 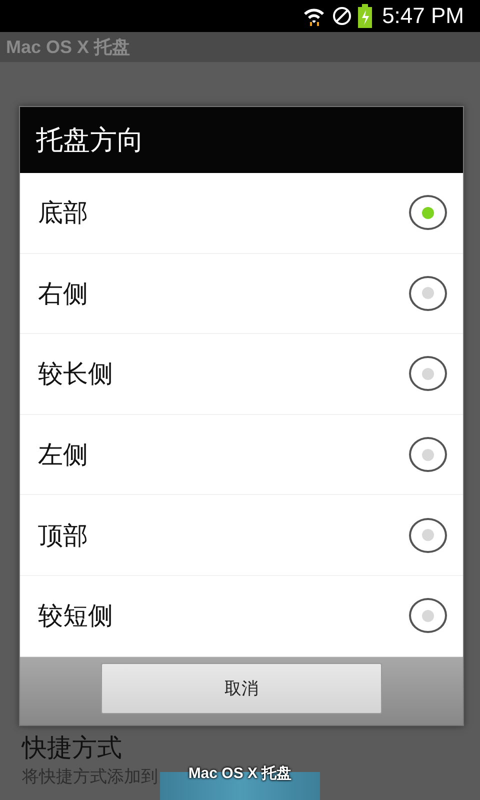 What do you see at coordinates (342, 16) in the screenshot?
I see `blocked-icon` at bounding box center [342, 16].